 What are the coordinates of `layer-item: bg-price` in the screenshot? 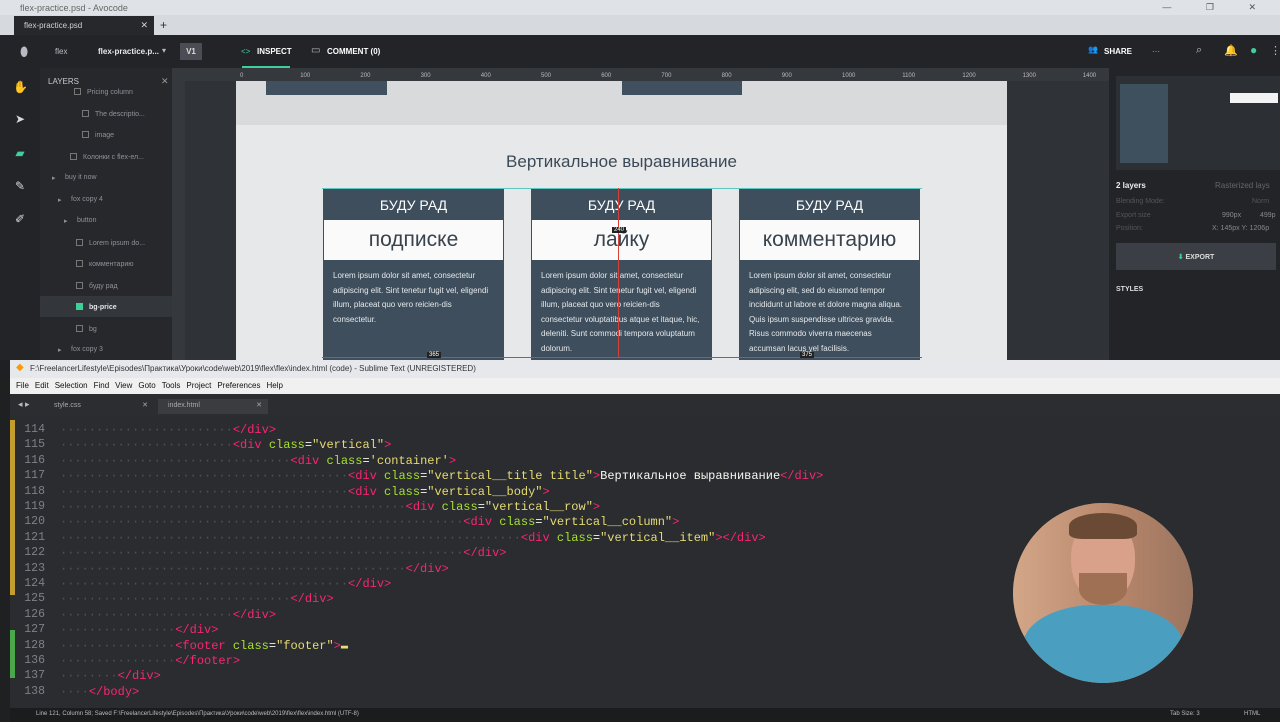 It's located at (106, 306).